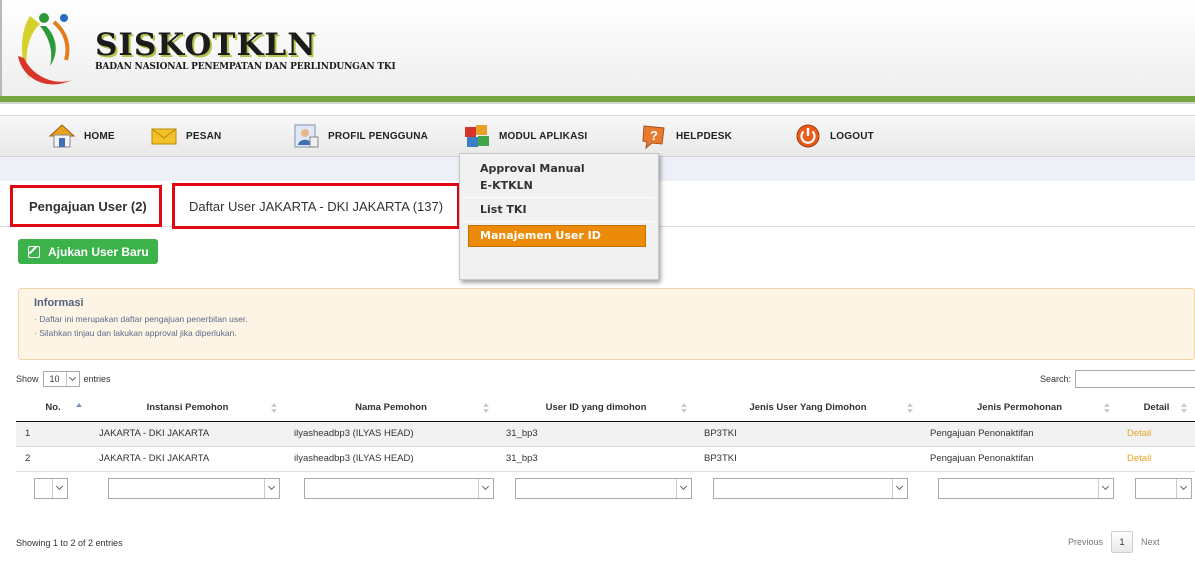 This screenshot has height=561, width=1195. I want to click on search-label: Search:, so click(1056, 379).